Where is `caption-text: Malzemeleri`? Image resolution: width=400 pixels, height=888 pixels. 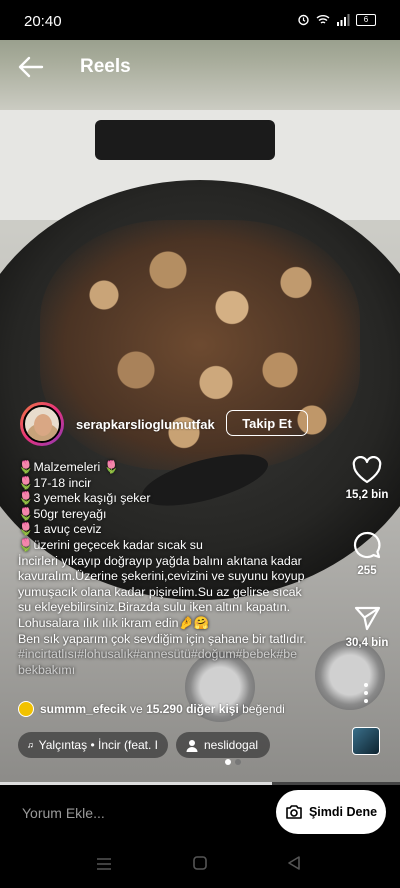
caption-text: Malzemeleri is located at coordinates (68, 467).